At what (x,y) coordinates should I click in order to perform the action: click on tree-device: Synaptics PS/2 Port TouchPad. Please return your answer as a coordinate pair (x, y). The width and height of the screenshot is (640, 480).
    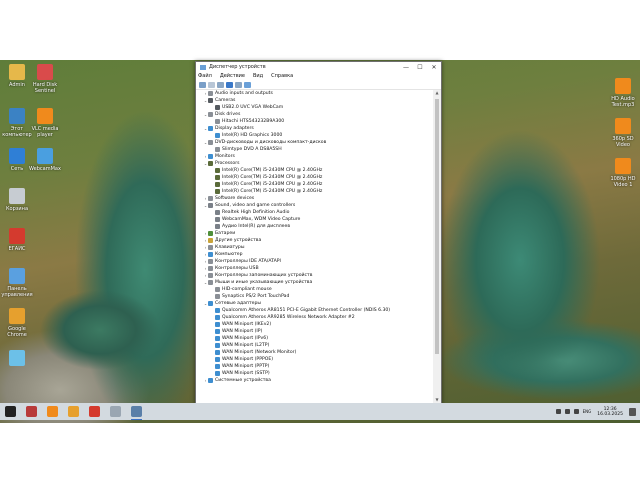
    Looking at the image, I should click on (314, 296).